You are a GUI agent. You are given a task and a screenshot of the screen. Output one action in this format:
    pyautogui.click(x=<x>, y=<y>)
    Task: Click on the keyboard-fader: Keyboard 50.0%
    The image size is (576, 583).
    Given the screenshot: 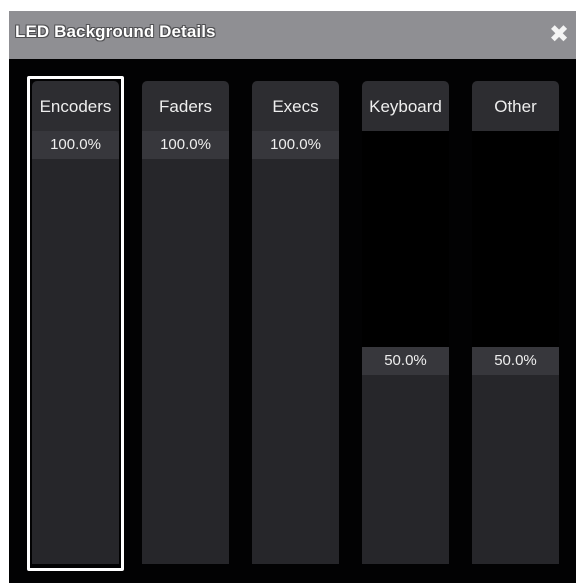 What is the action you would take?
    pyautogui.click(x=405, y=322)
    